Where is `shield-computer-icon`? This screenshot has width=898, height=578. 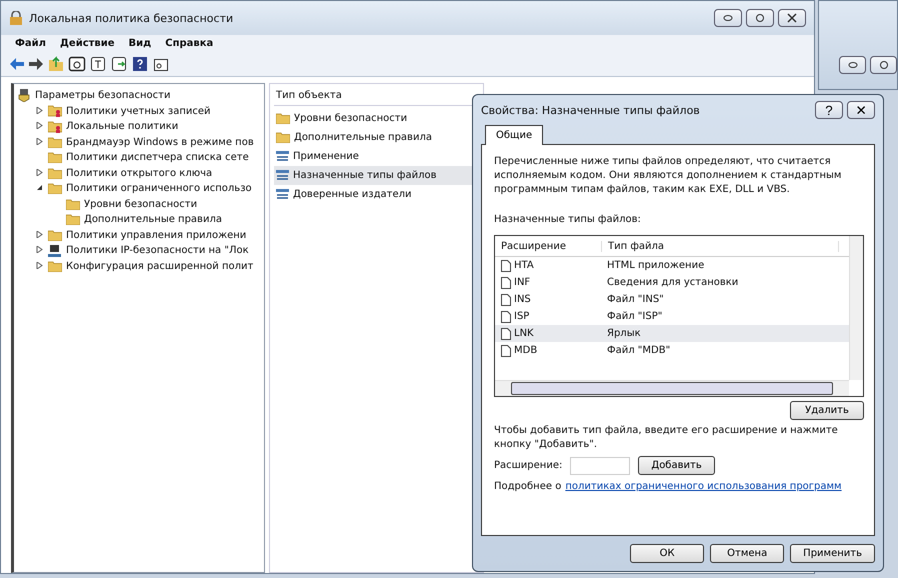 shield-computer-icon is located at coordinates (24, 95).